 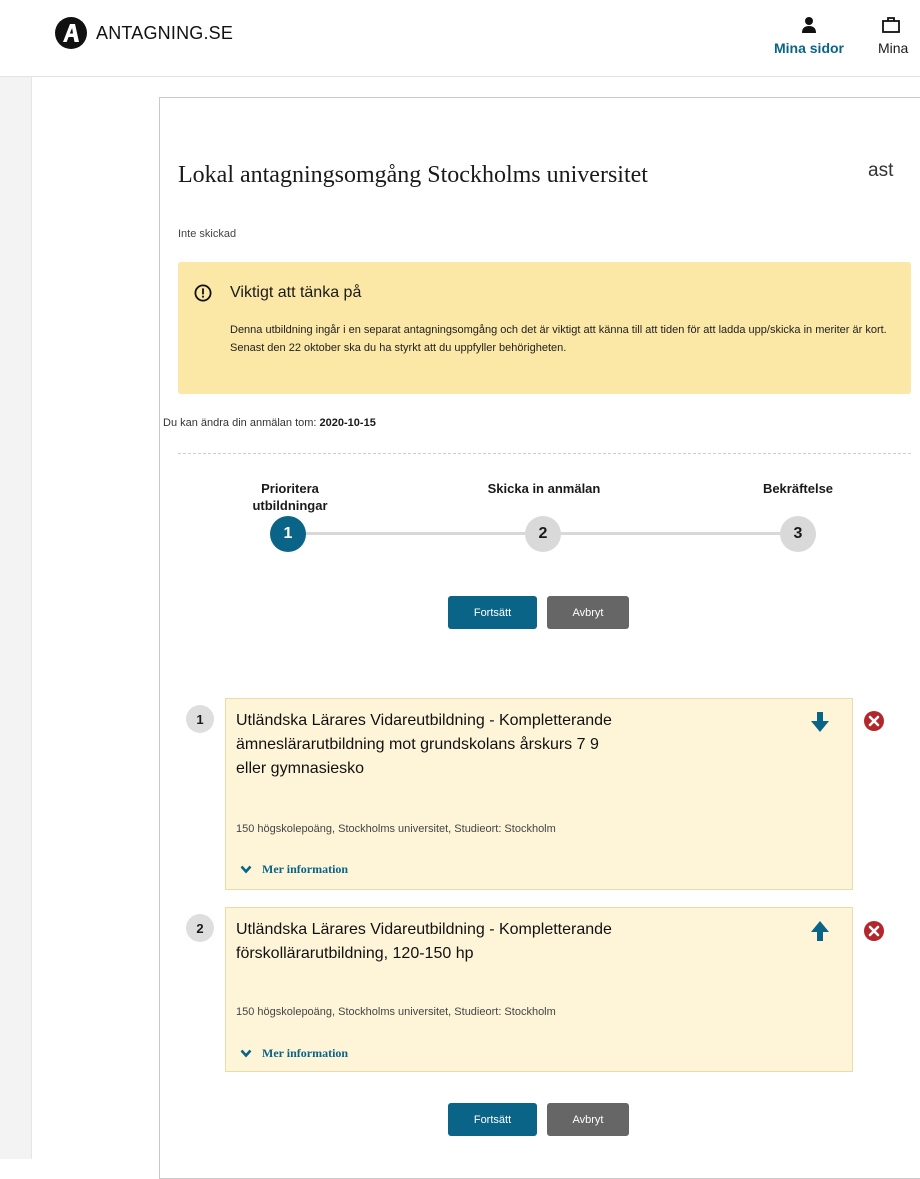 What do you see at coordinates (808, 48) in the screenshot?
I see `nav-mina-sidor-label: Mina sidor` at bounding box center [808, 48].